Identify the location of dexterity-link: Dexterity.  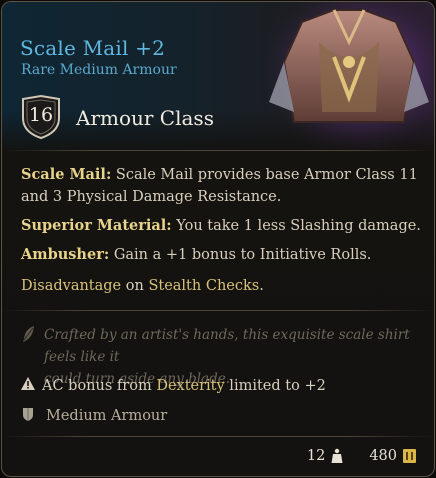
(190, 386).